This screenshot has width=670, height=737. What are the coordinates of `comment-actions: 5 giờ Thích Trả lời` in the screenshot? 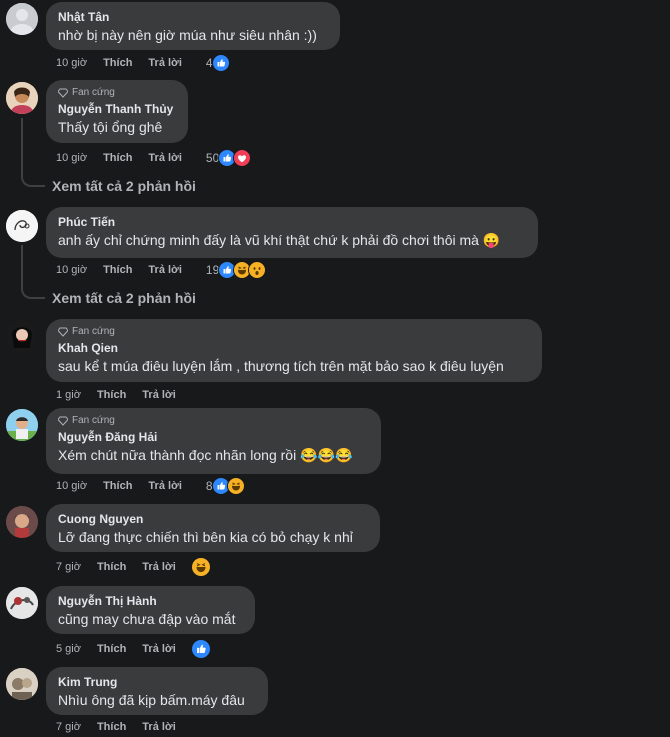 It's located at (133, 649).